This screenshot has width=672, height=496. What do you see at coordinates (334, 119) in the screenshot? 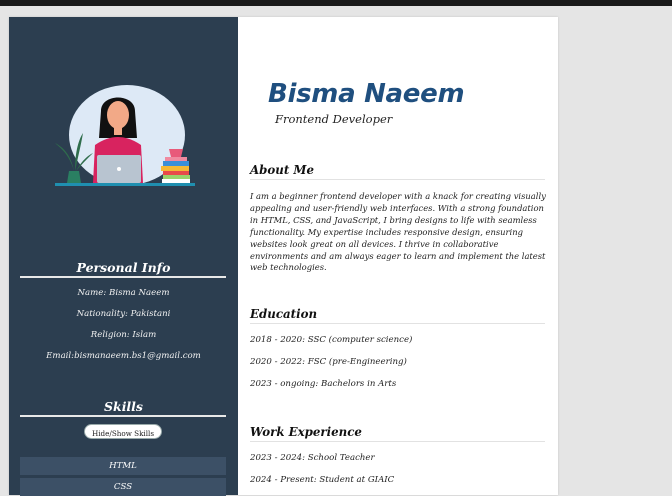
I see `profile-role: Frontend Developer` at bounding box center [334, 119].